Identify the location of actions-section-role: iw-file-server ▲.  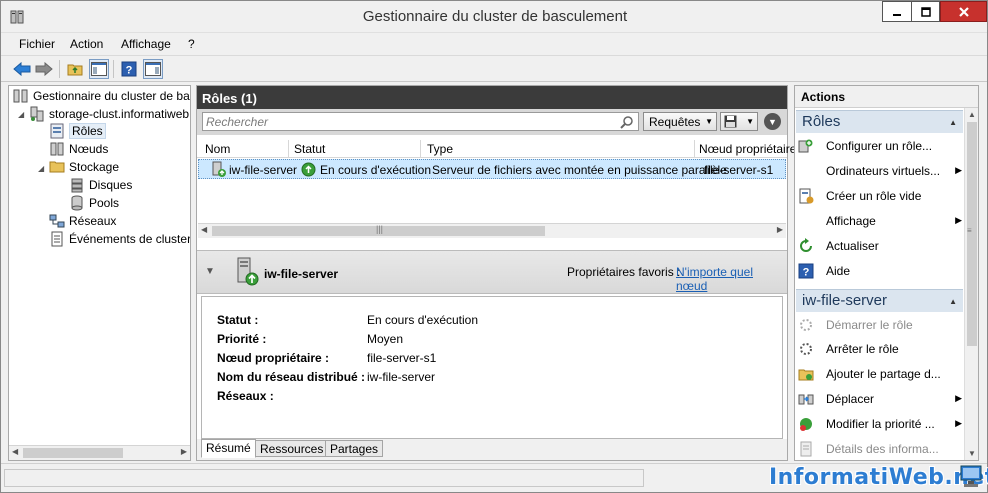
(879, 300).